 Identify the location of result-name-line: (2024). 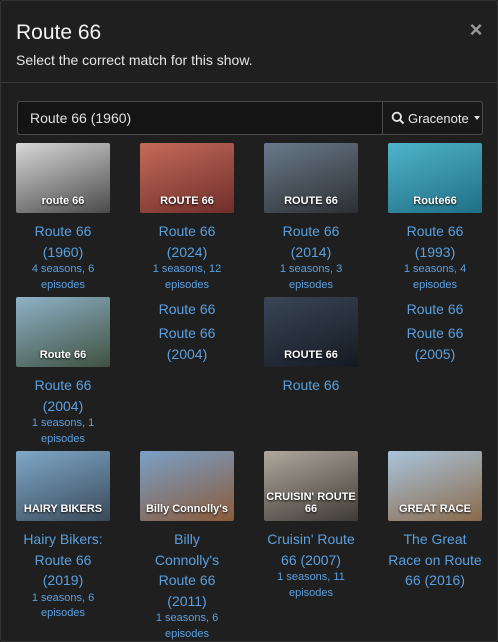
(187, 251).